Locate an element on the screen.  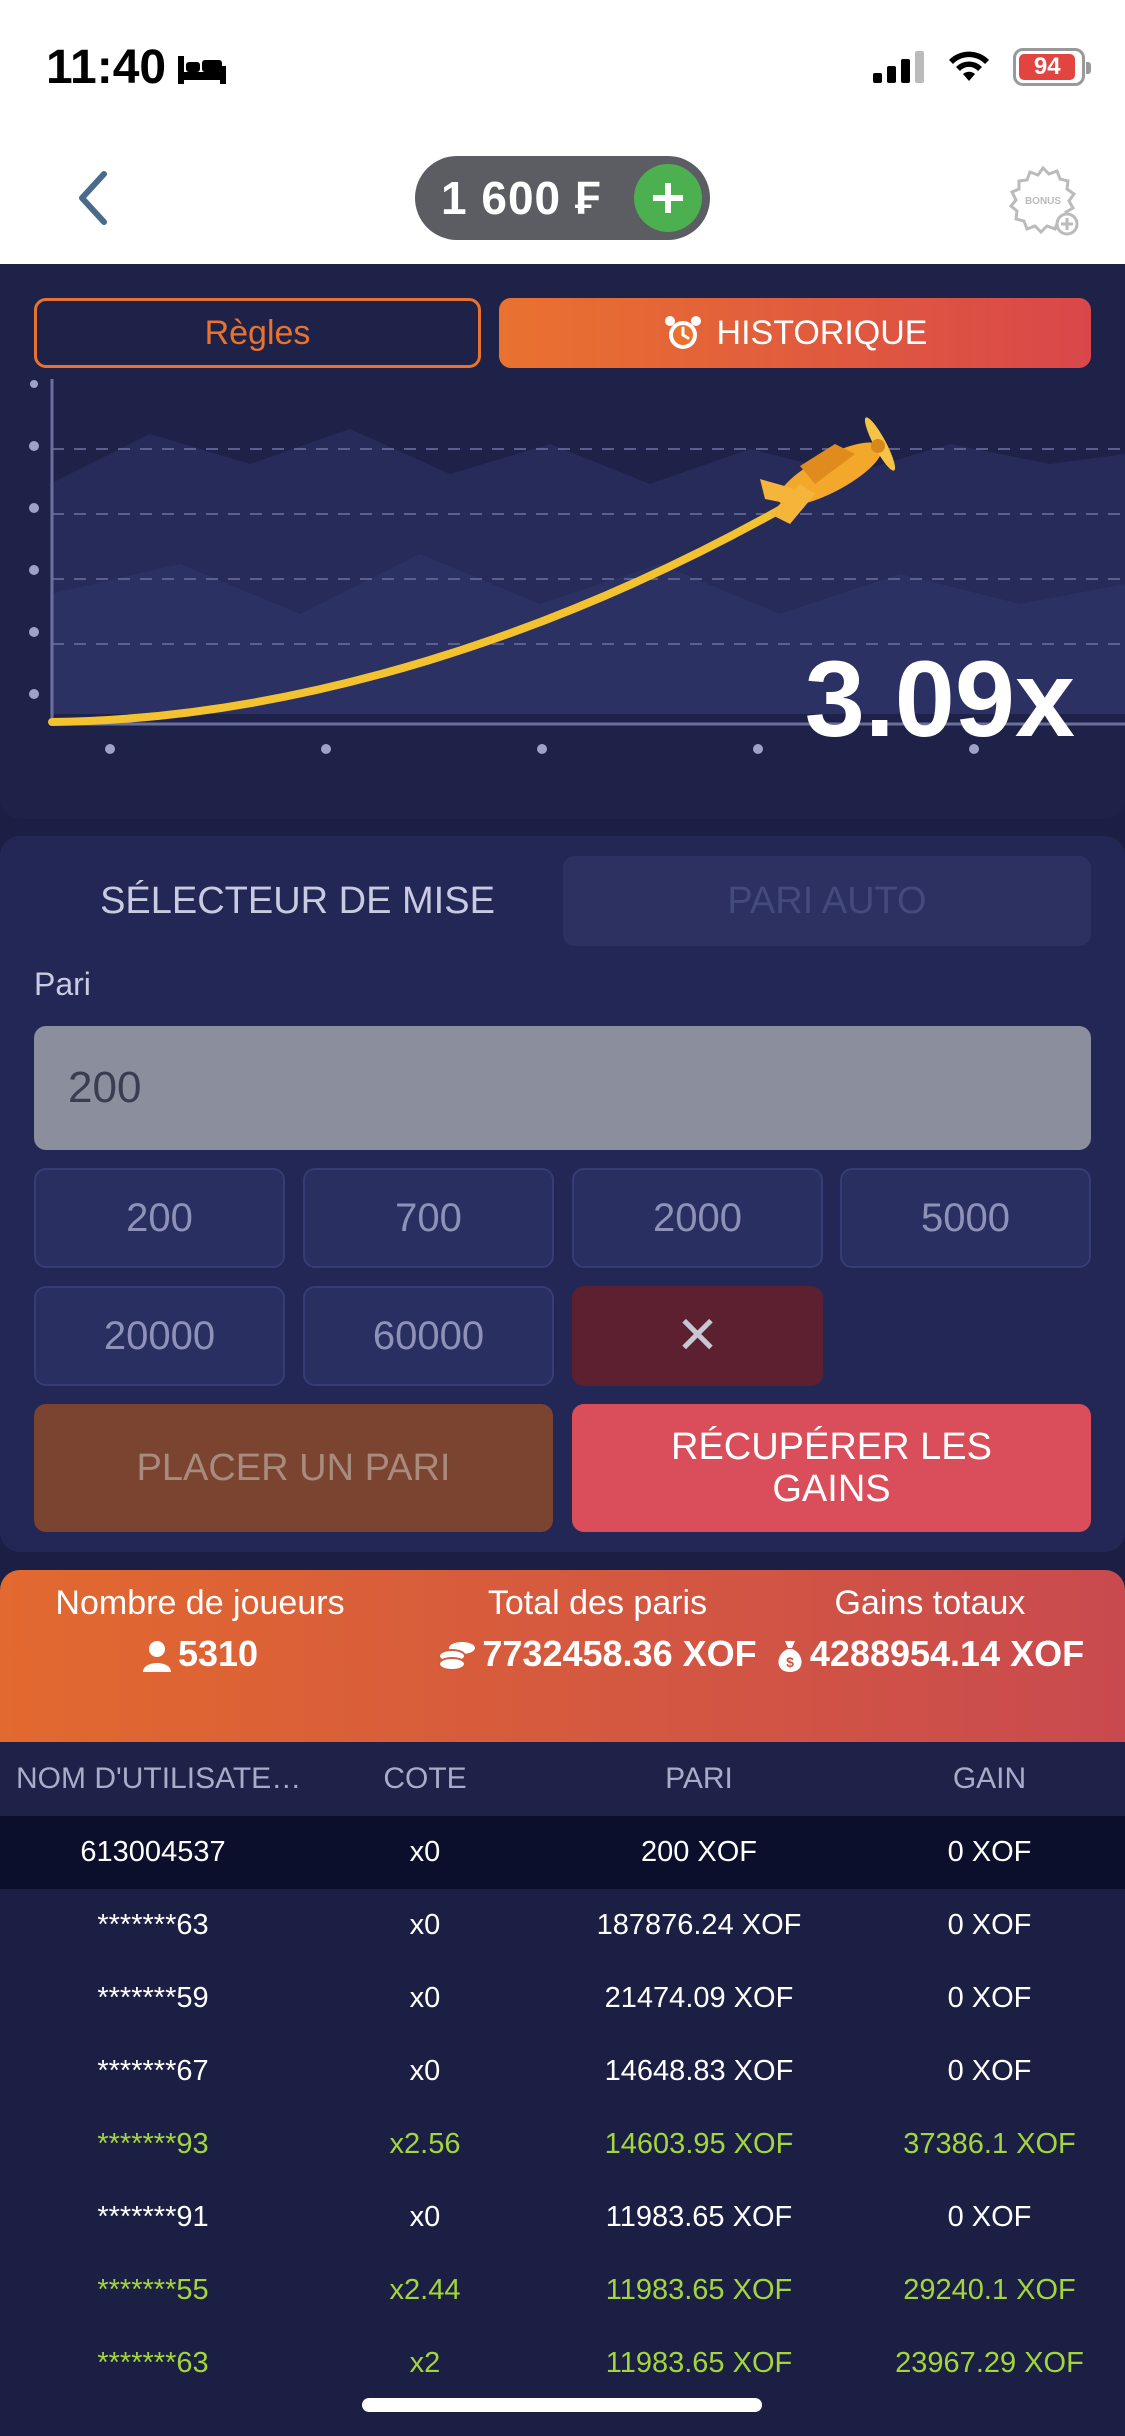
table-row: *******93 x2.56 14603.95 XOF 37386.1 XOF is located at coordinates (562, 2144).